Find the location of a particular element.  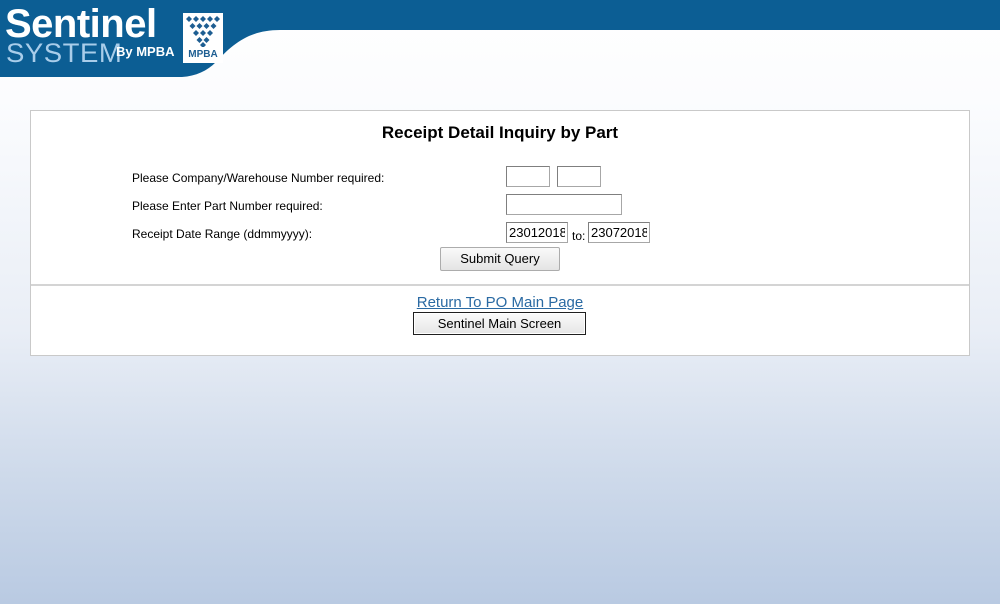

panel-divider is located at coordinates (500, 285).